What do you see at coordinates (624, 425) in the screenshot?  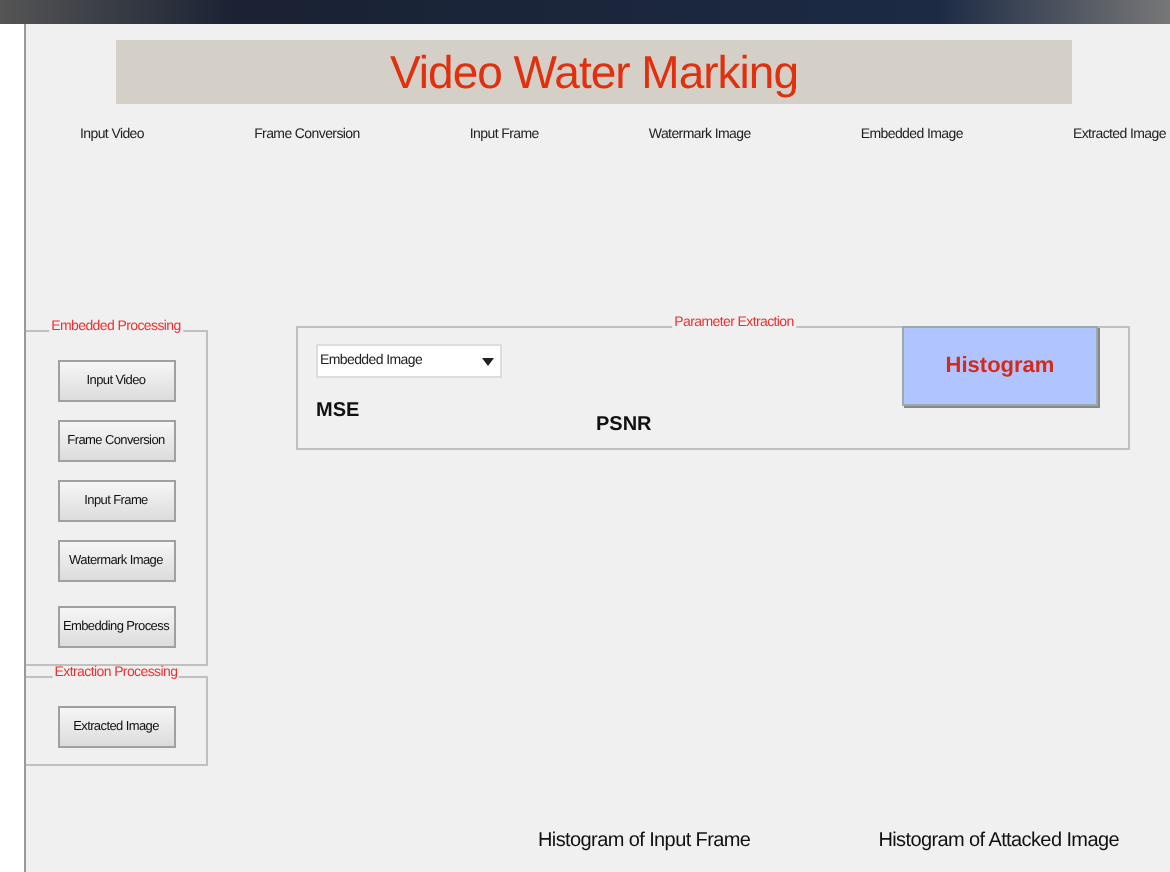 I see `metric-label: PSNR` at bounding box center [624, 425].